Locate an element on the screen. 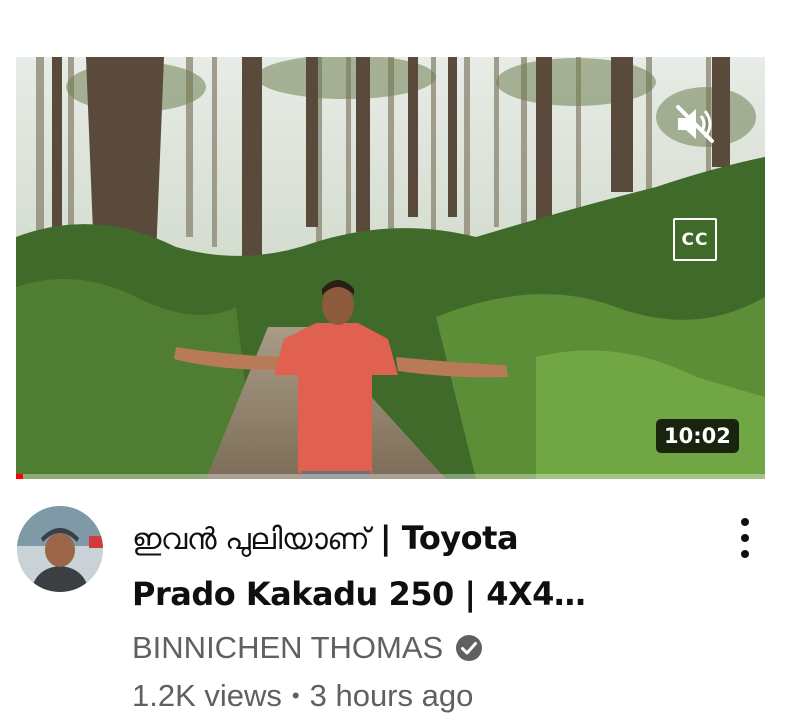 The height and width of the screenshot is (724, 788). title-line-1-rest: | Toyota is located at coordinates (444, 538).